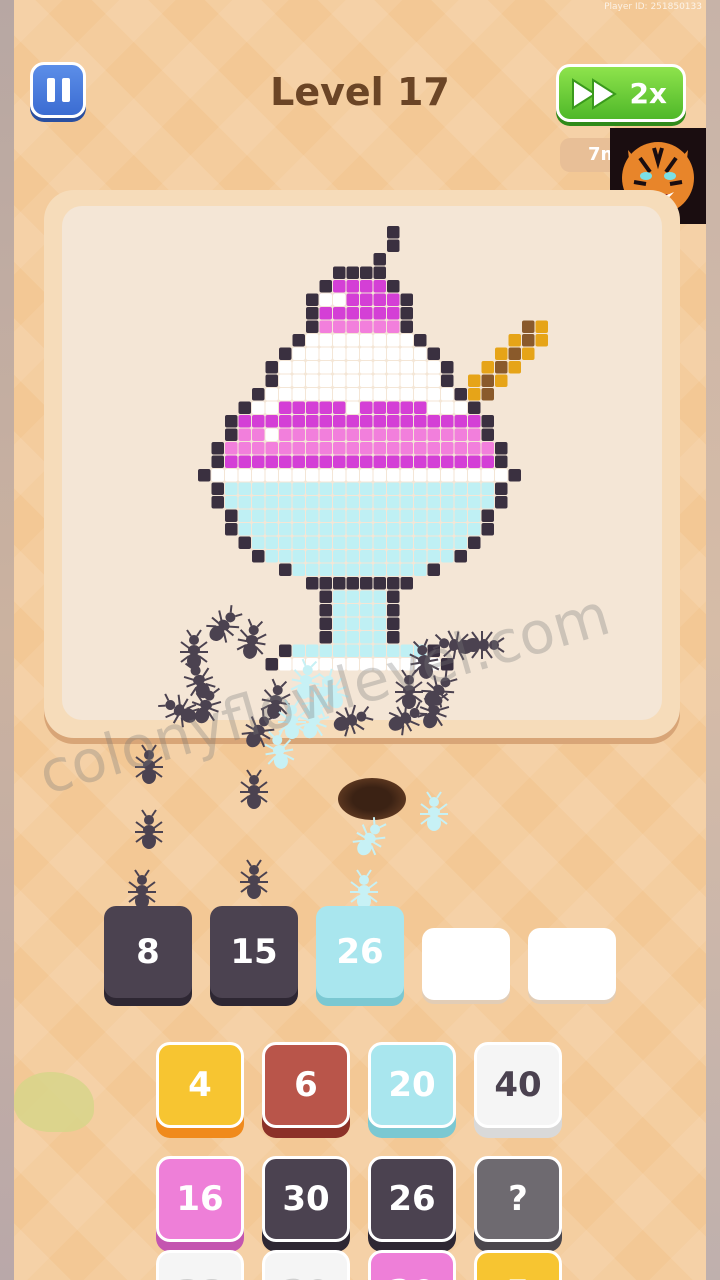  I want to click on tile-r3-c2: 20, so click(306, 1265).